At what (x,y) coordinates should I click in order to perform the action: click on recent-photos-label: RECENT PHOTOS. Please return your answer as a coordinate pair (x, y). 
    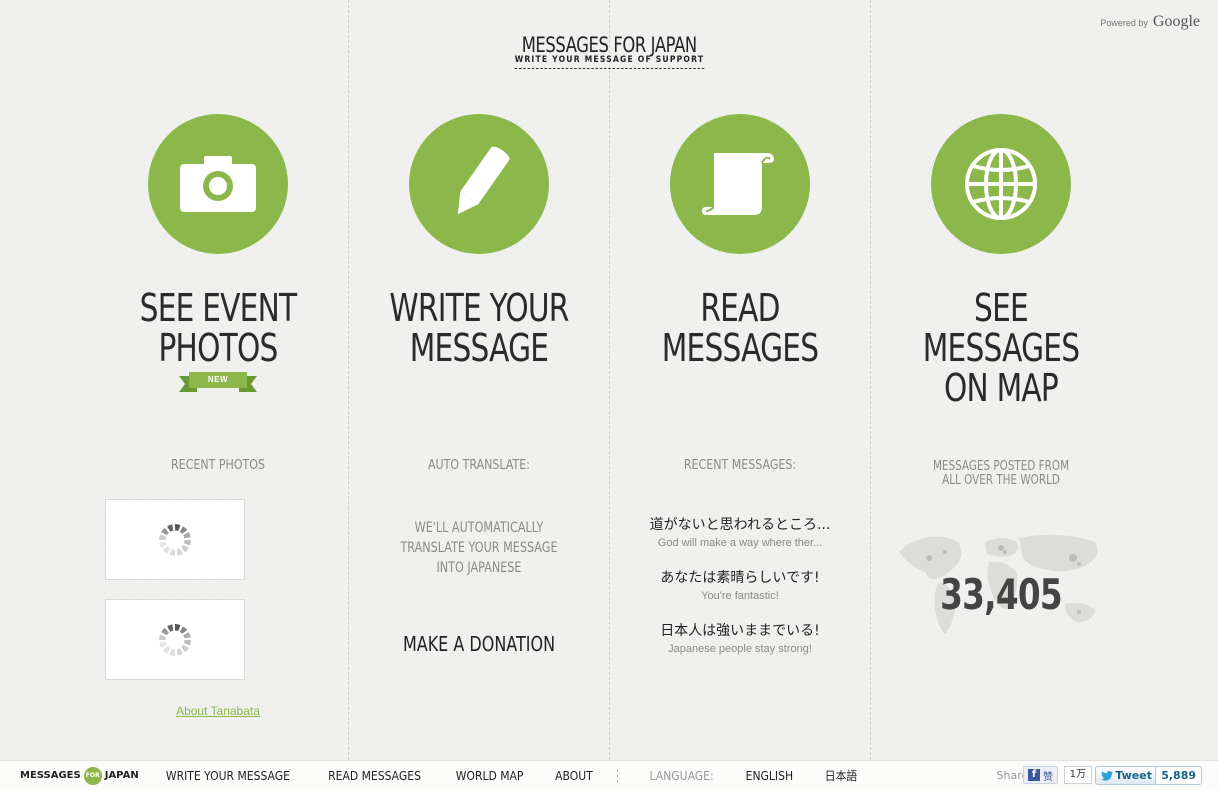
    Looking at the image, I should click on (218, 465).